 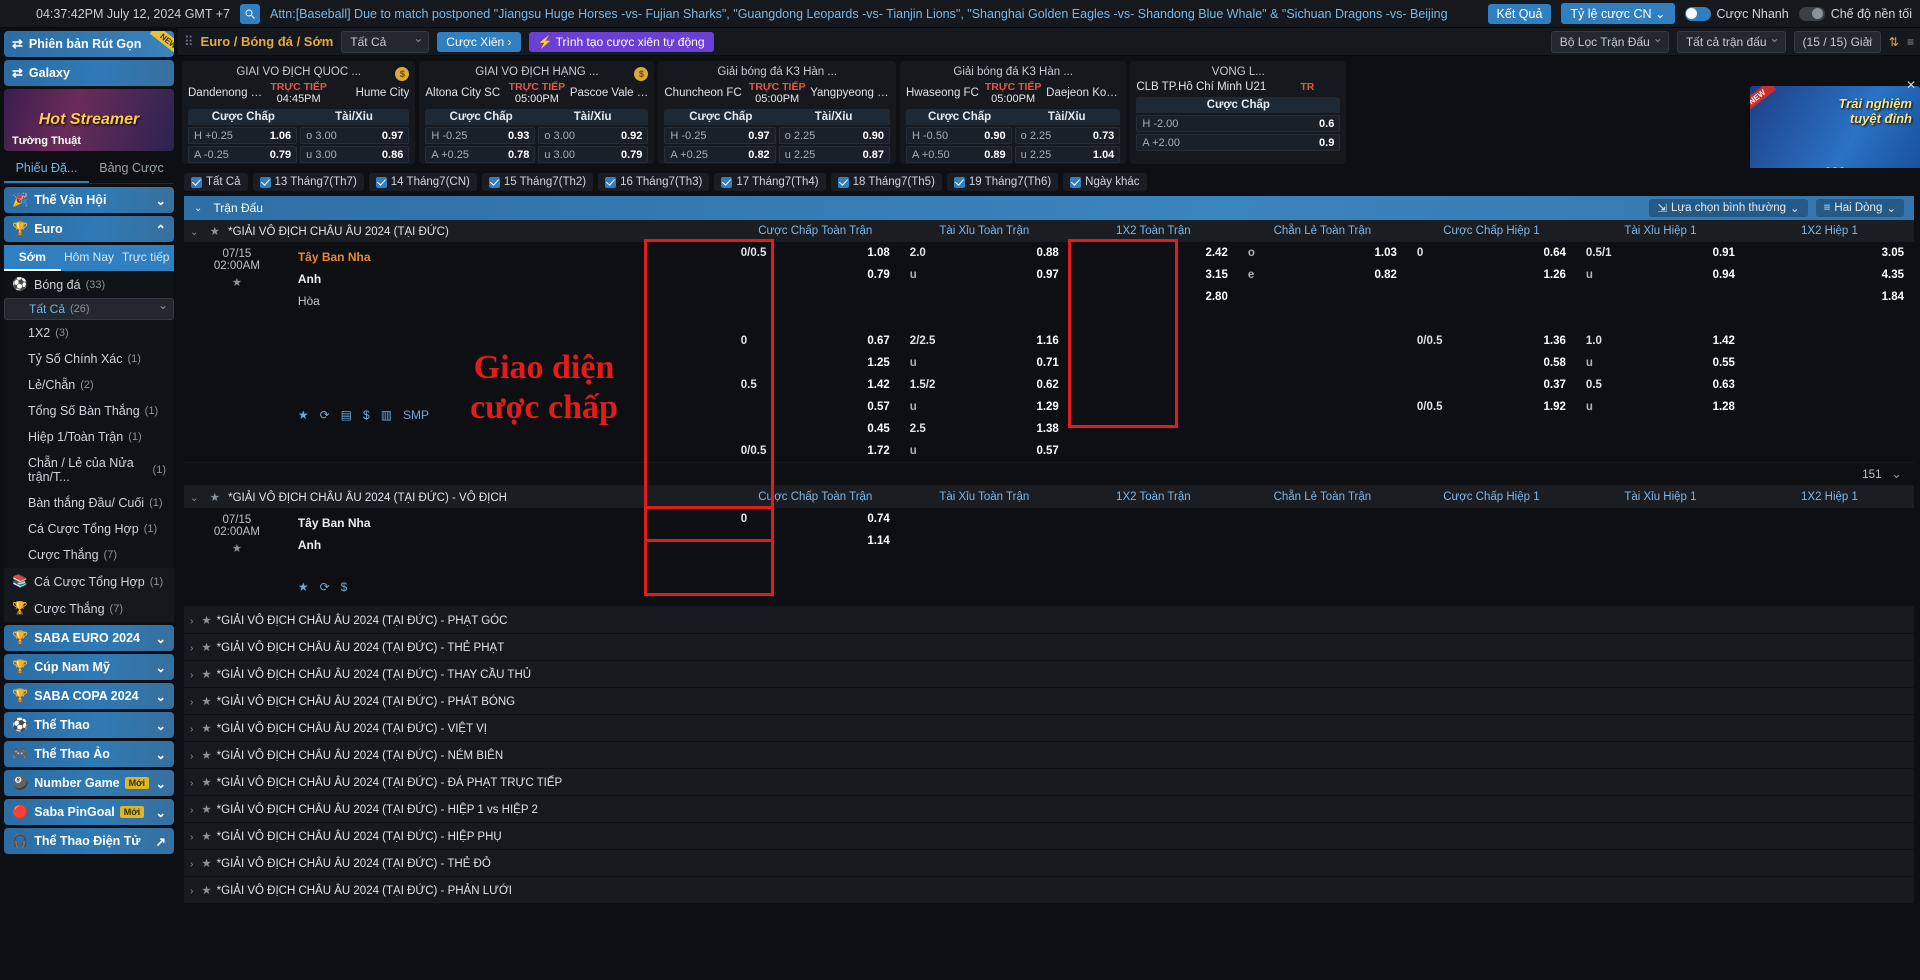 I want to click on odd-cell: A +0.50 0.89, so click(x=959, y=154).